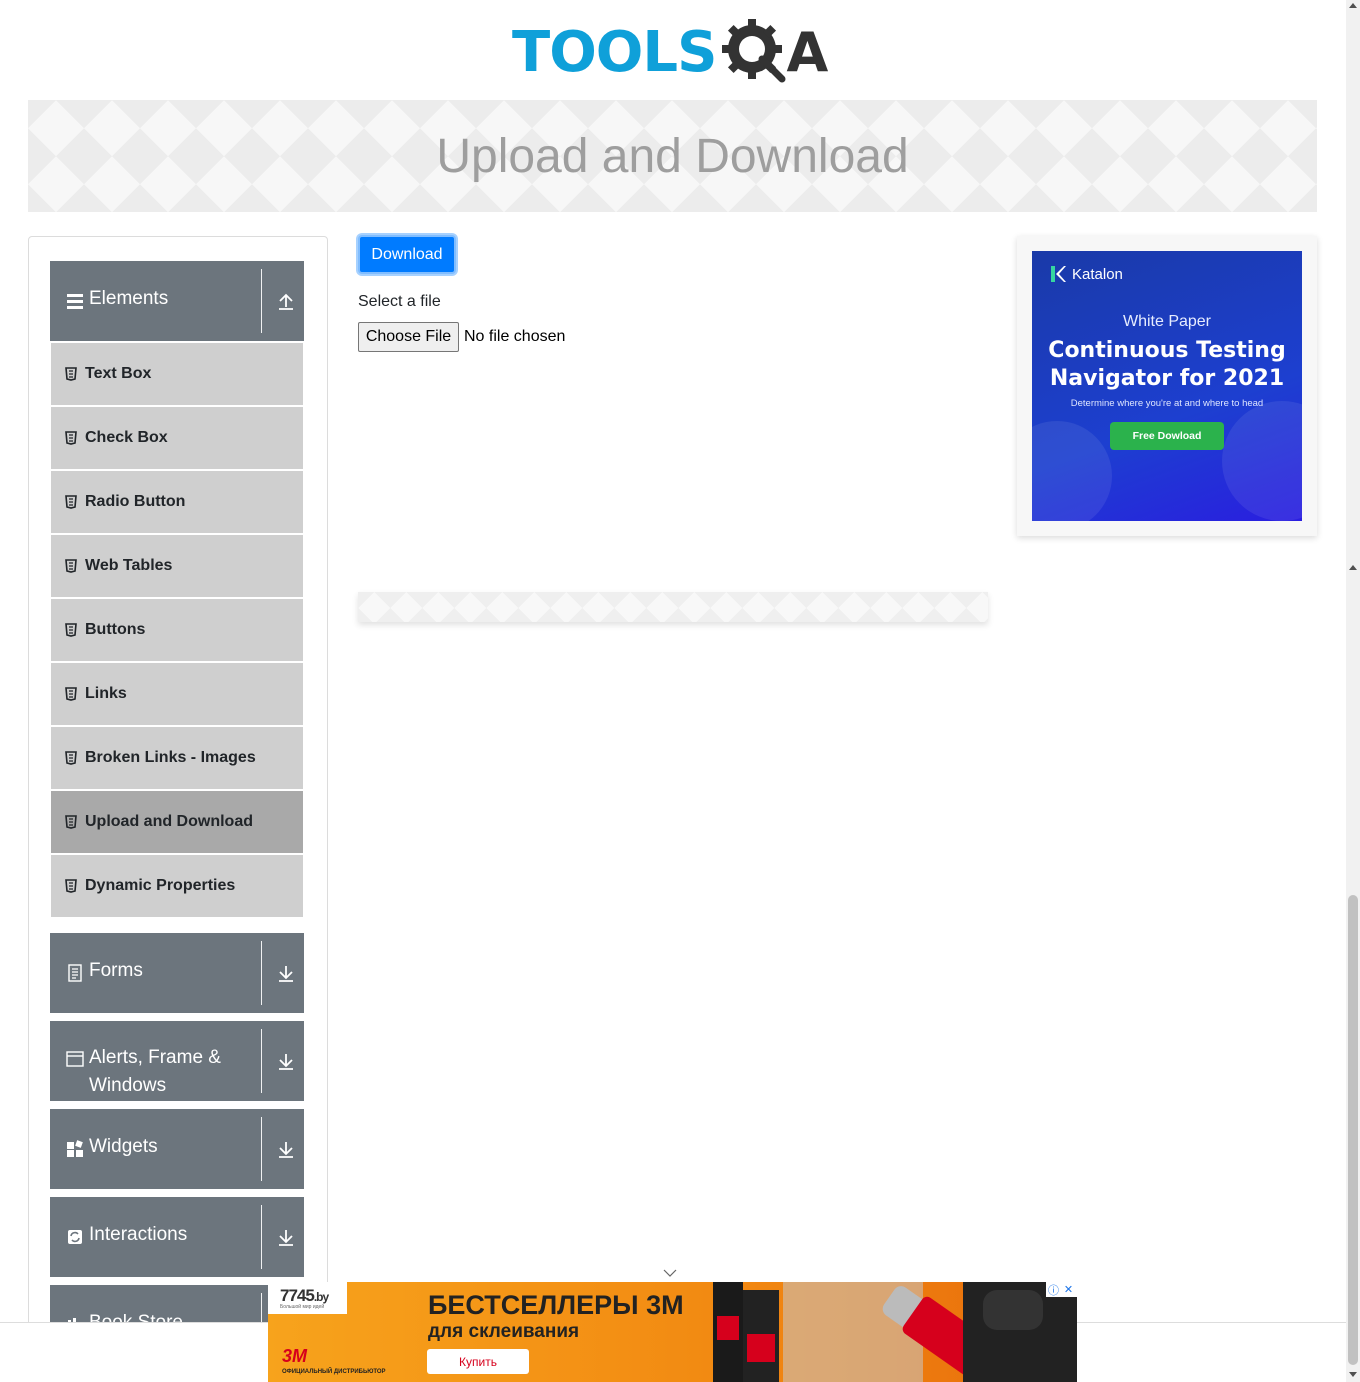 Image resolution: width=1360 pixels, height=1382 pixels. I want to click on window-icon, so click(75, 1059).